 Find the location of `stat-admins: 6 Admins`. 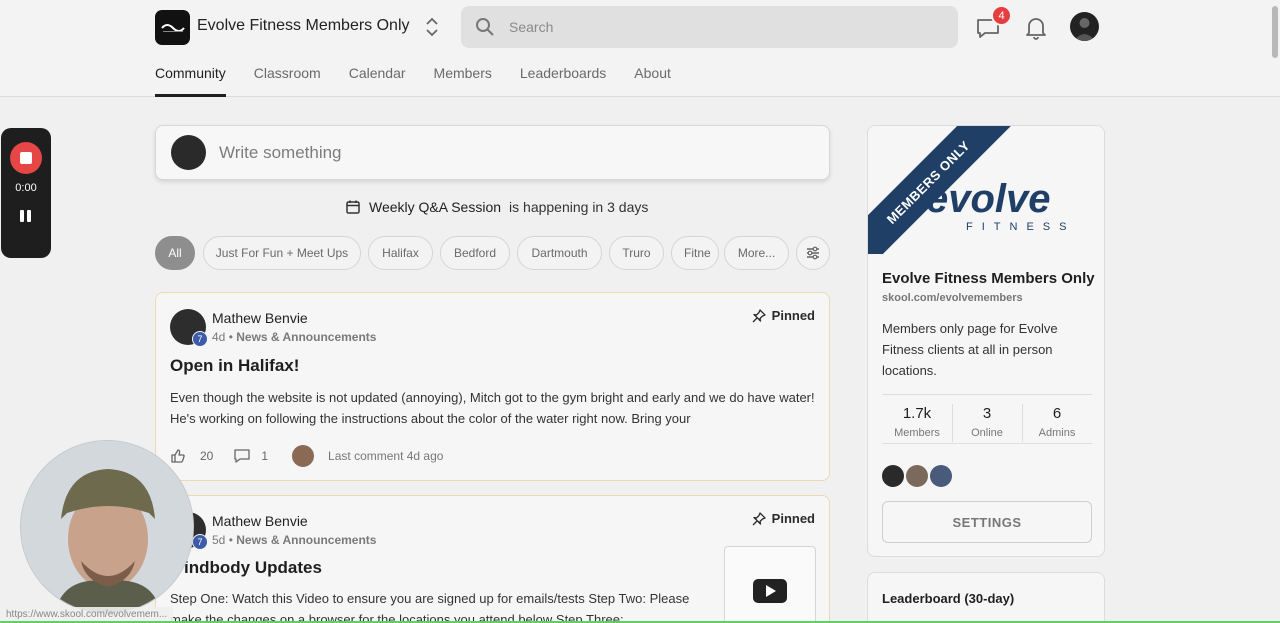

stat-admins: 6 Admins is located at coordinates (1057, 419).